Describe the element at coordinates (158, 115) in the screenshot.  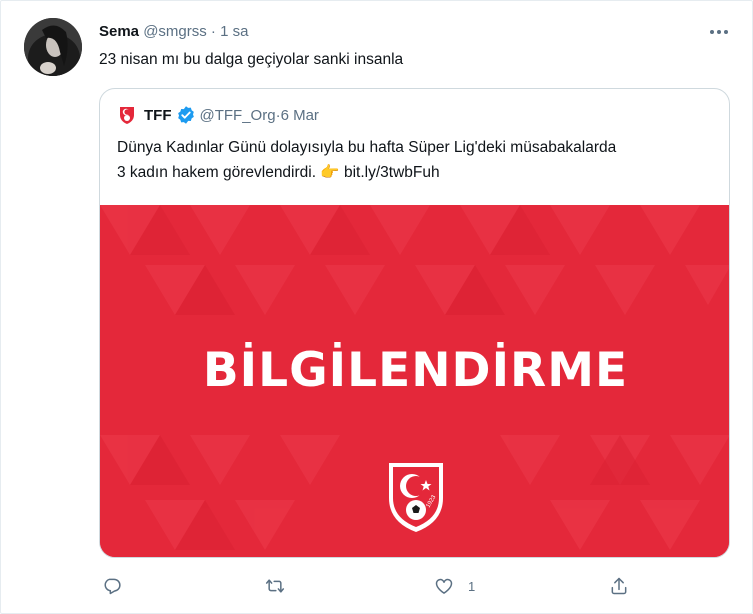
I see `quoted-author-name: TFF` at that location.